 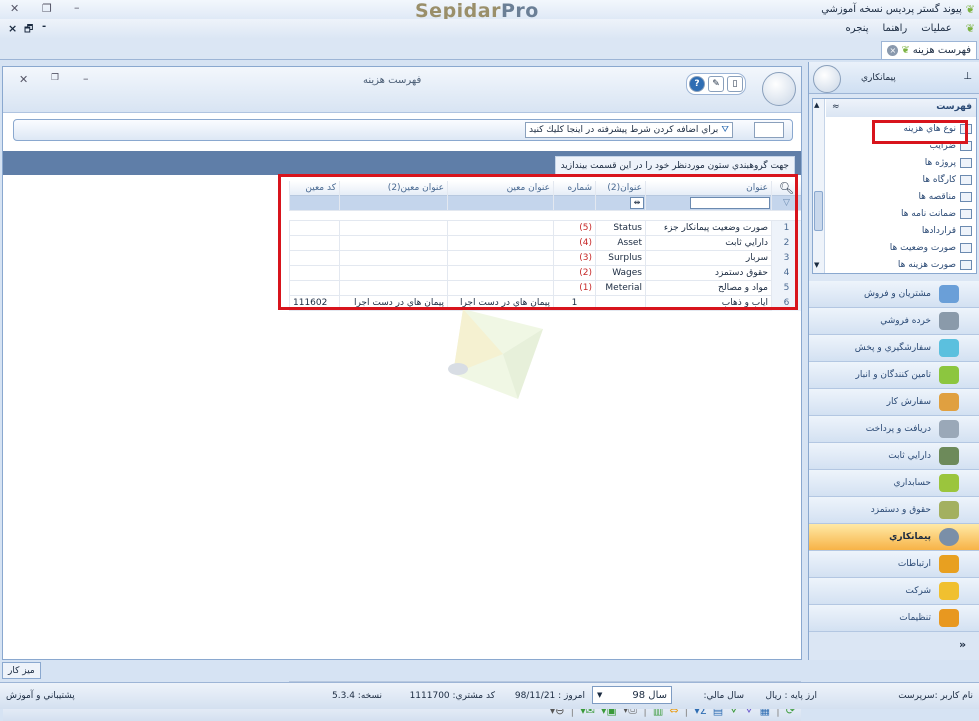 I want to click on nav-fixed-assets: دارايي ثابت, so click(x=894, y=456).